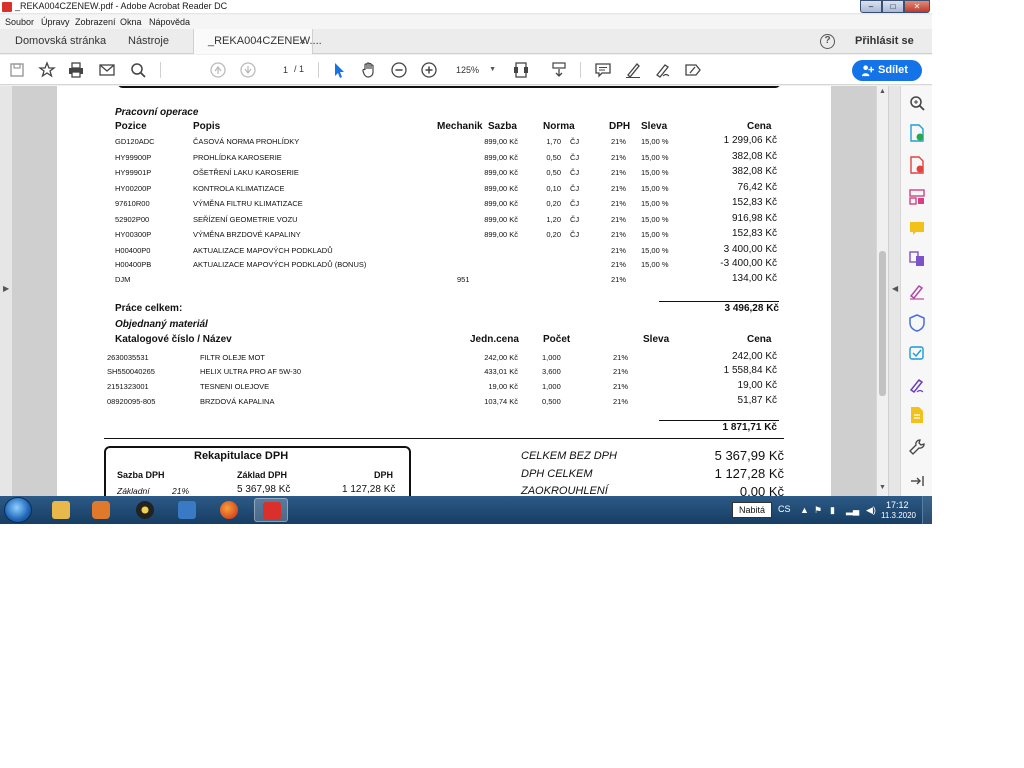 This screenshot has height=768, width=1024. What do you see at coordinates (148, 41) in the screenshot?
I see `tab-tools: Nástroje` at bounding box center [148, 41].